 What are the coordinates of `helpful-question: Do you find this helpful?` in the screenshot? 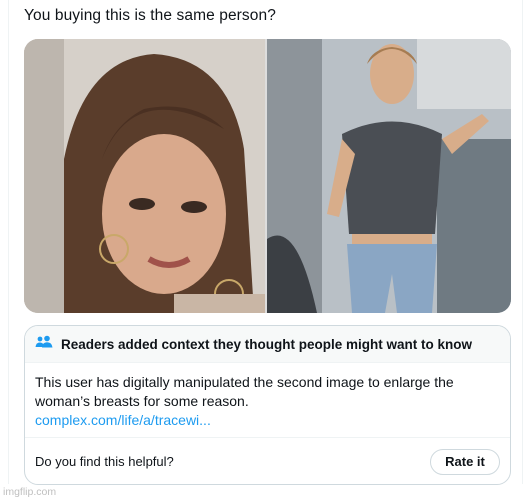 It's located at (104, 461).